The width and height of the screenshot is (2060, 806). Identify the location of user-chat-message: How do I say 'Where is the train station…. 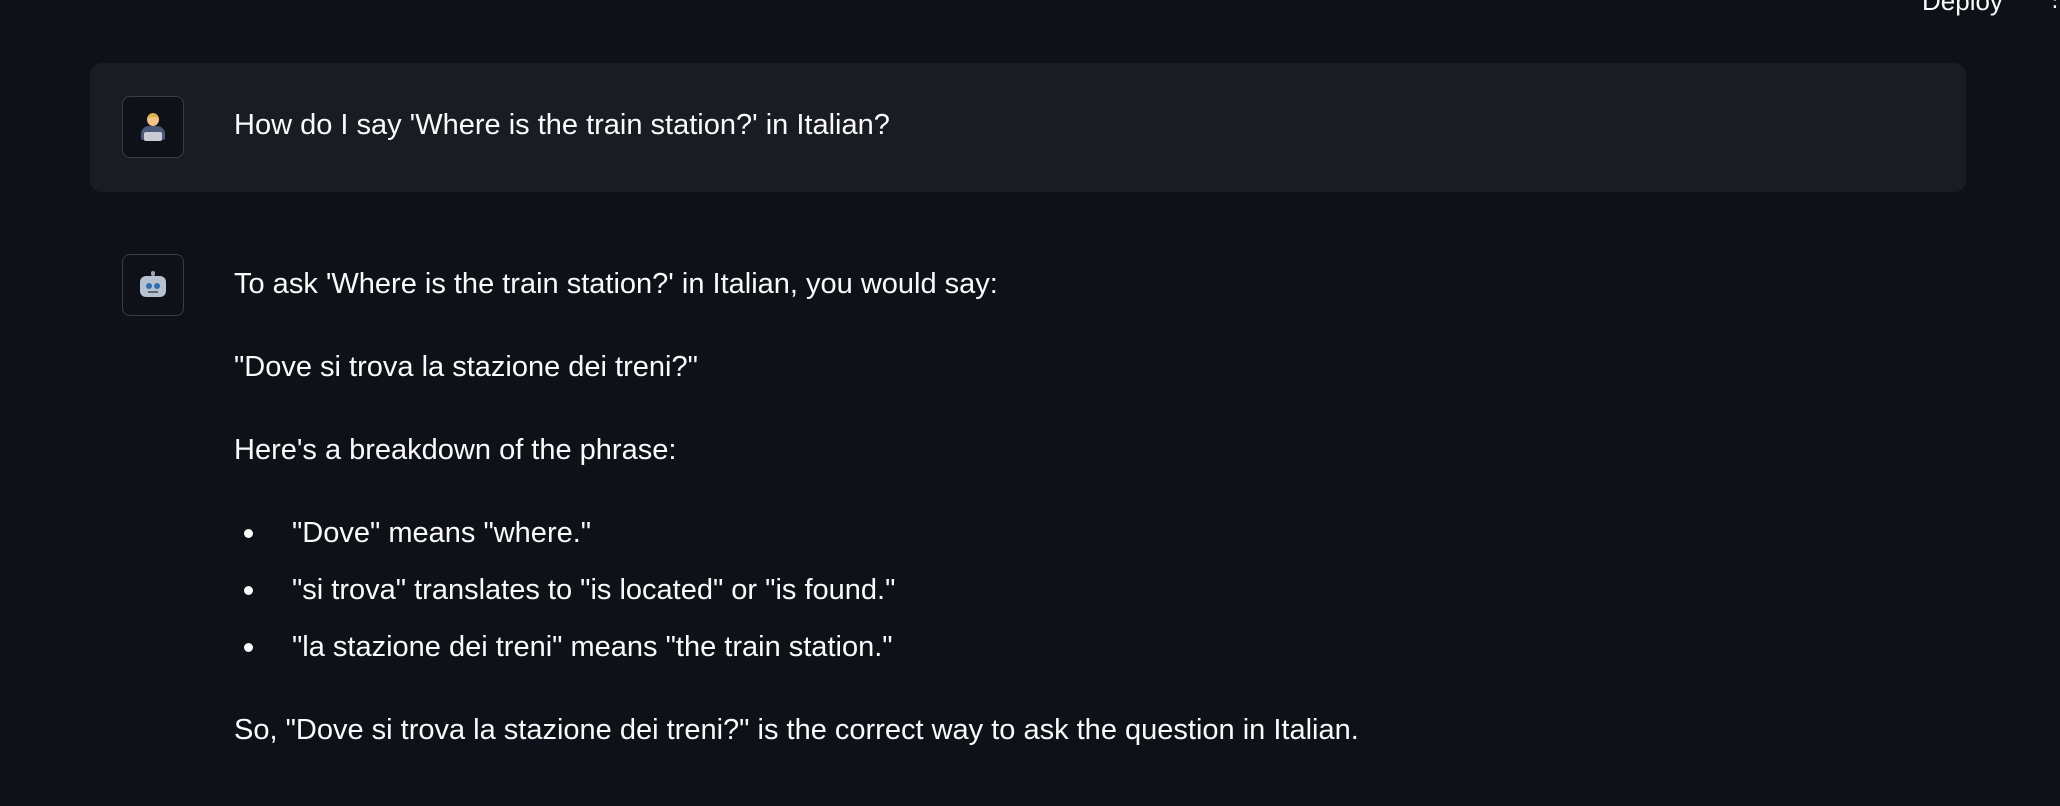
(1028, 127).